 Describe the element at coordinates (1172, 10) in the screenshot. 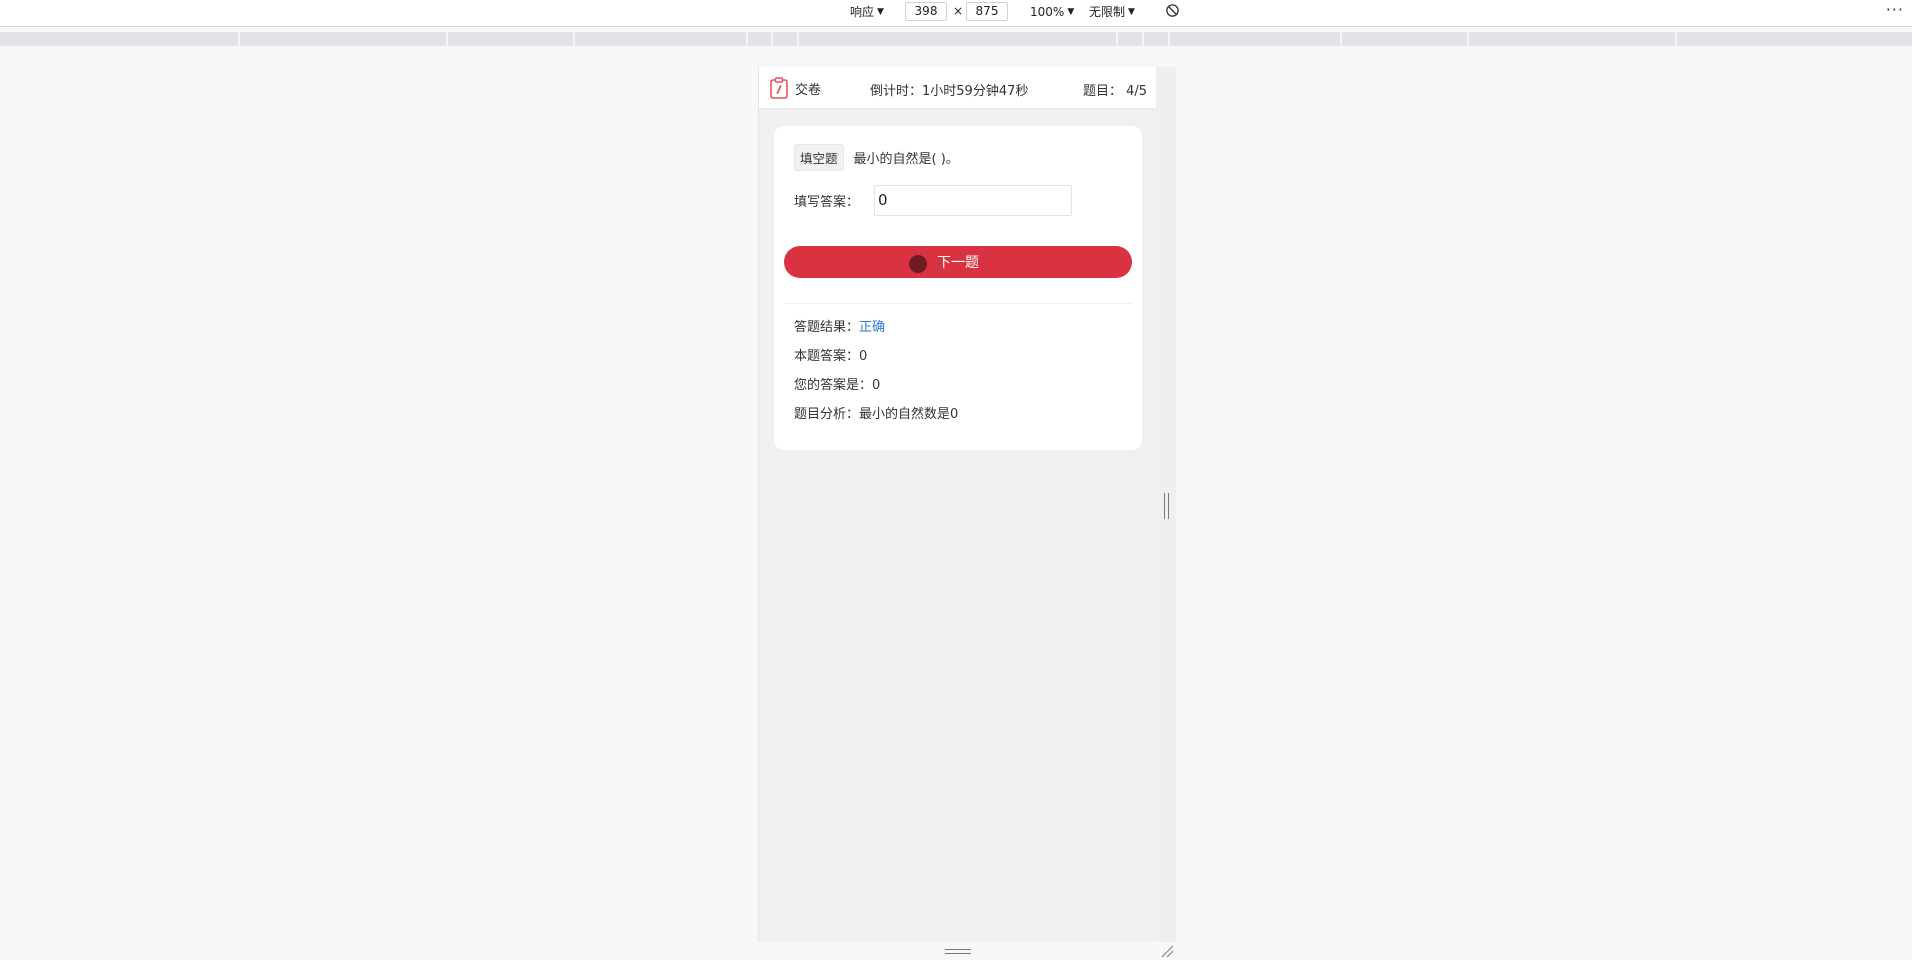

I see `block-icon` at that location.